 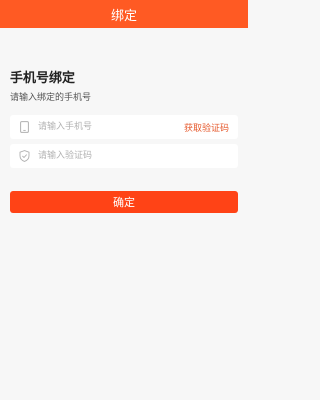 What do you see at coordinates (138, 156) in the screenshot?
I see `verification-code-input` at bounding box center [138, 156].